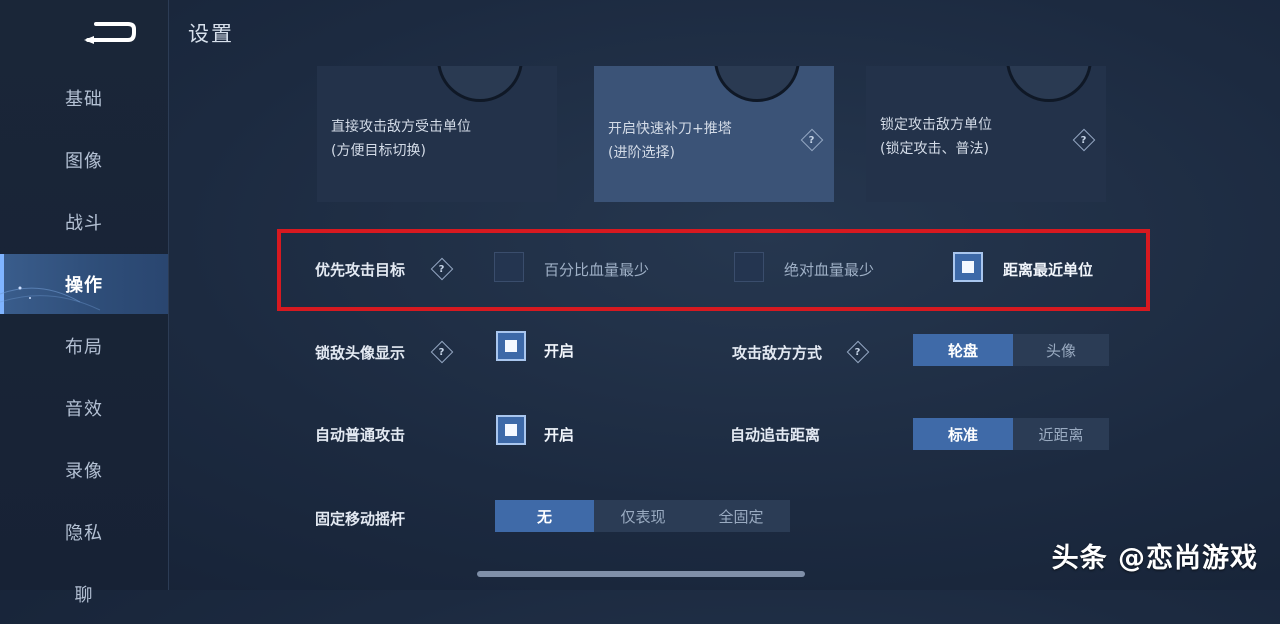 The width and height of the screenshot is (1280, 624). Describe the element at coordinates (360, 353) in the screenshot. I see `lock-avatar-label: 锁敌头像显示` at that location.